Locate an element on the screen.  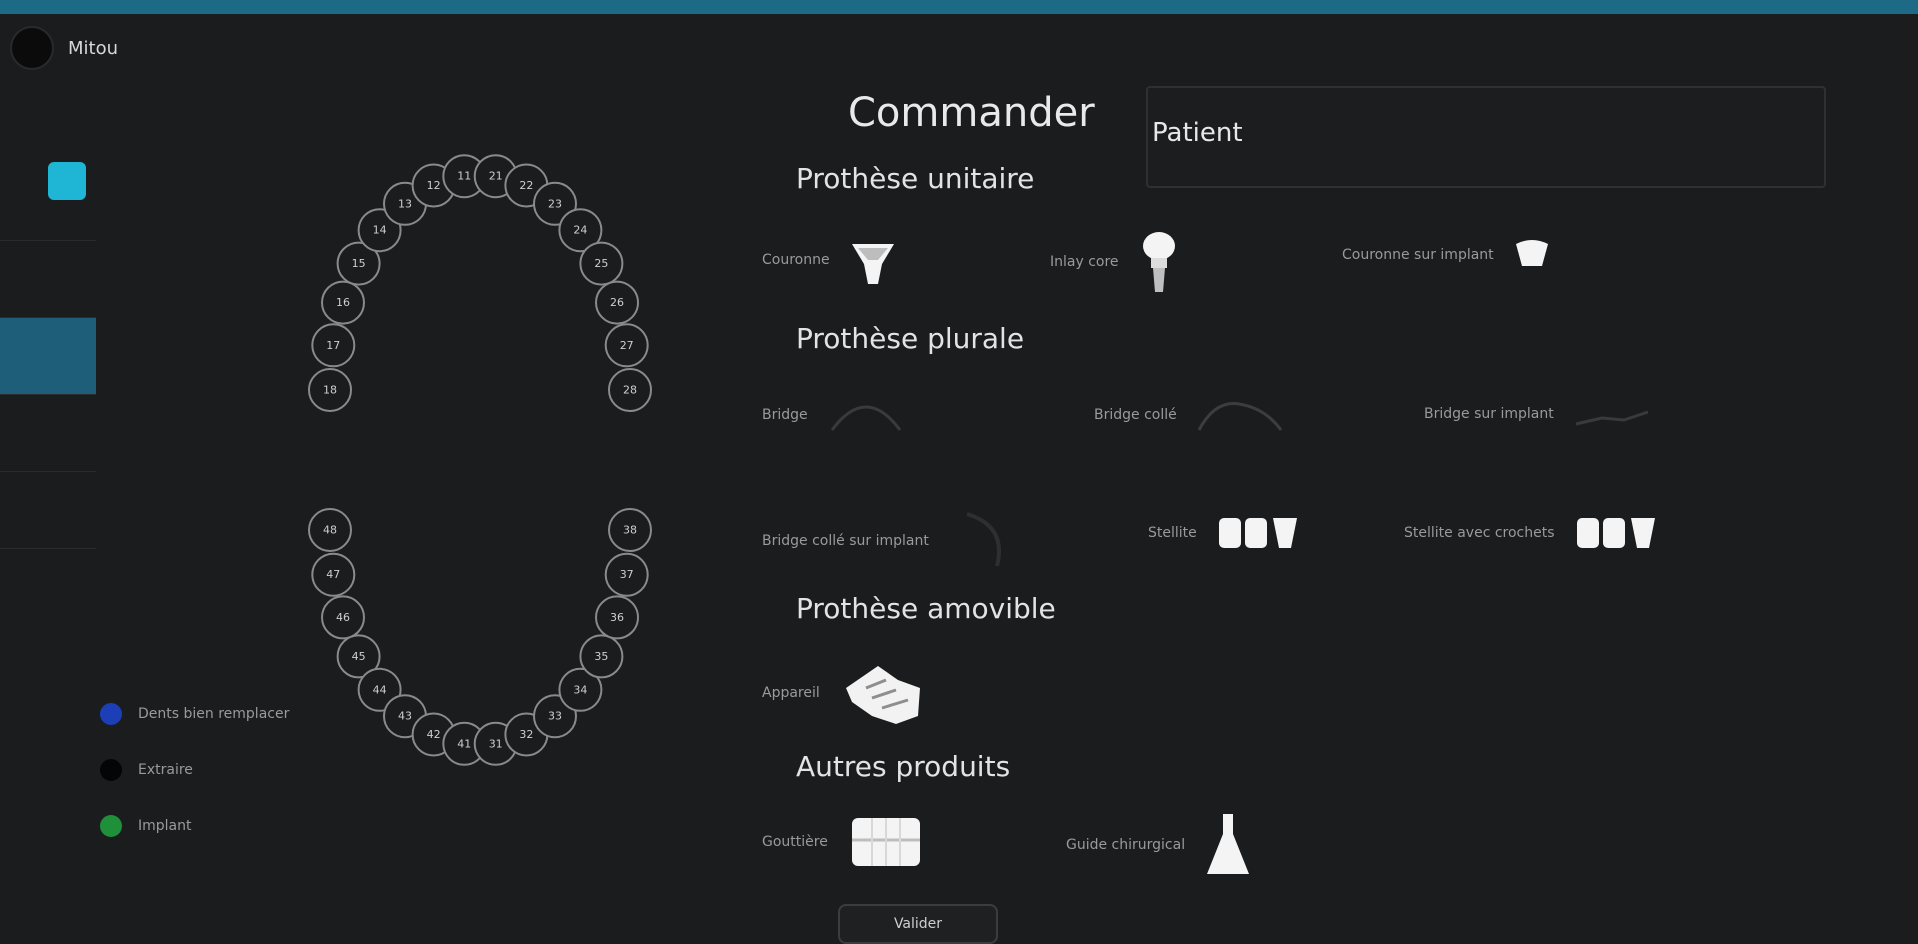
product-guide-chirurgical: Guide chirurgical is located at coordinates (1159, 845).